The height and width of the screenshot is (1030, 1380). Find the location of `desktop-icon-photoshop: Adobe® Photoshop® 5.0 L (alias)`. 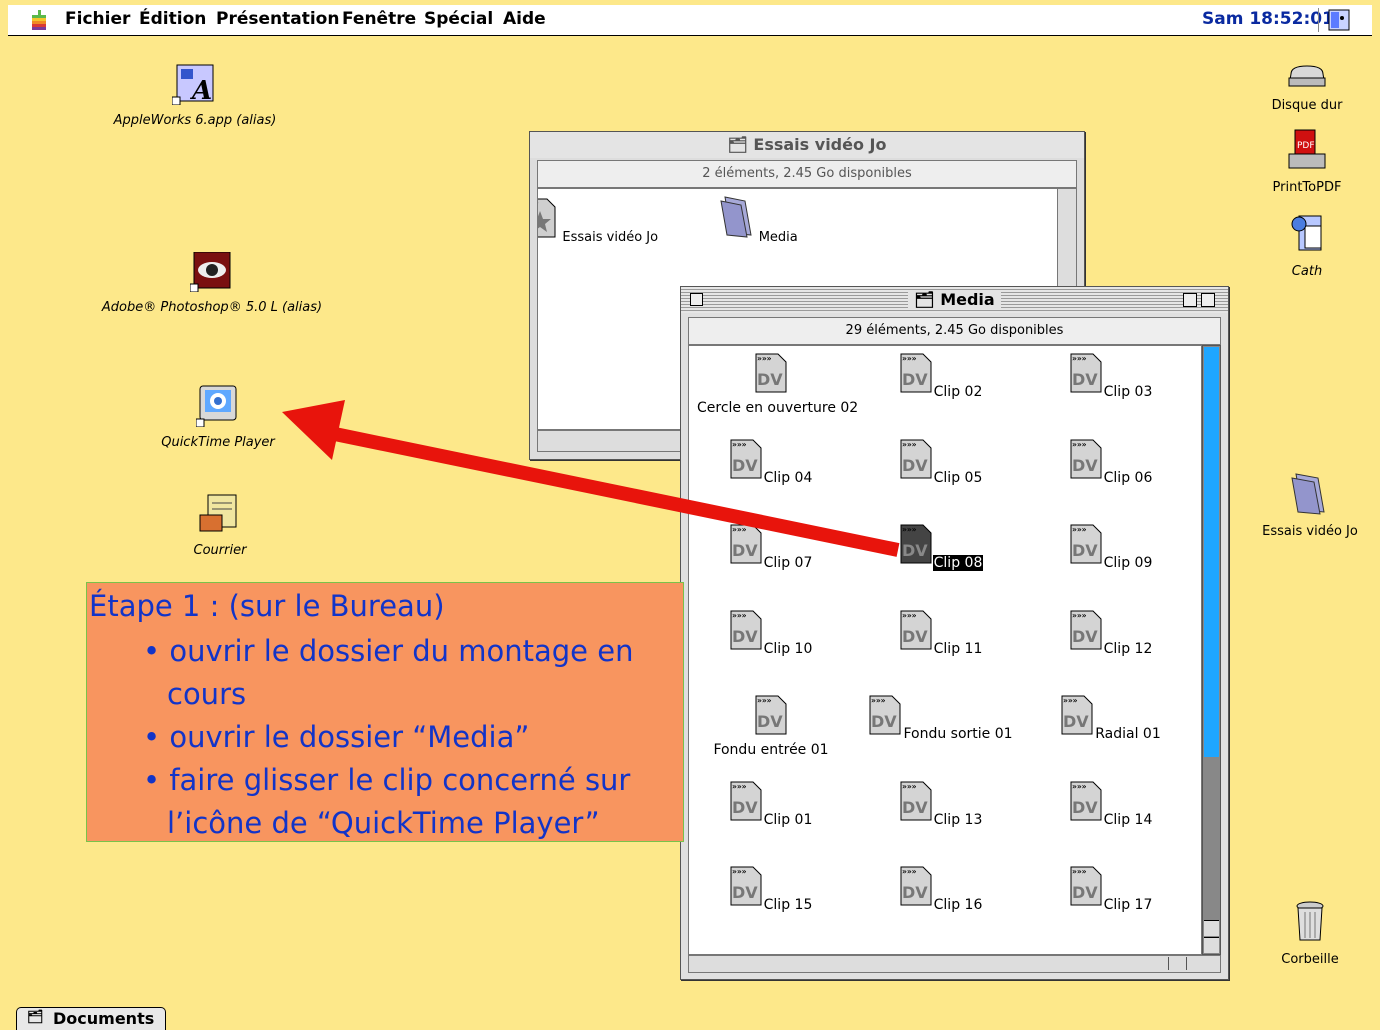

desktop-icon-photoshop: Adobe® Photoshop® 5.0 L (alias) is located at coordinates (212, 283).